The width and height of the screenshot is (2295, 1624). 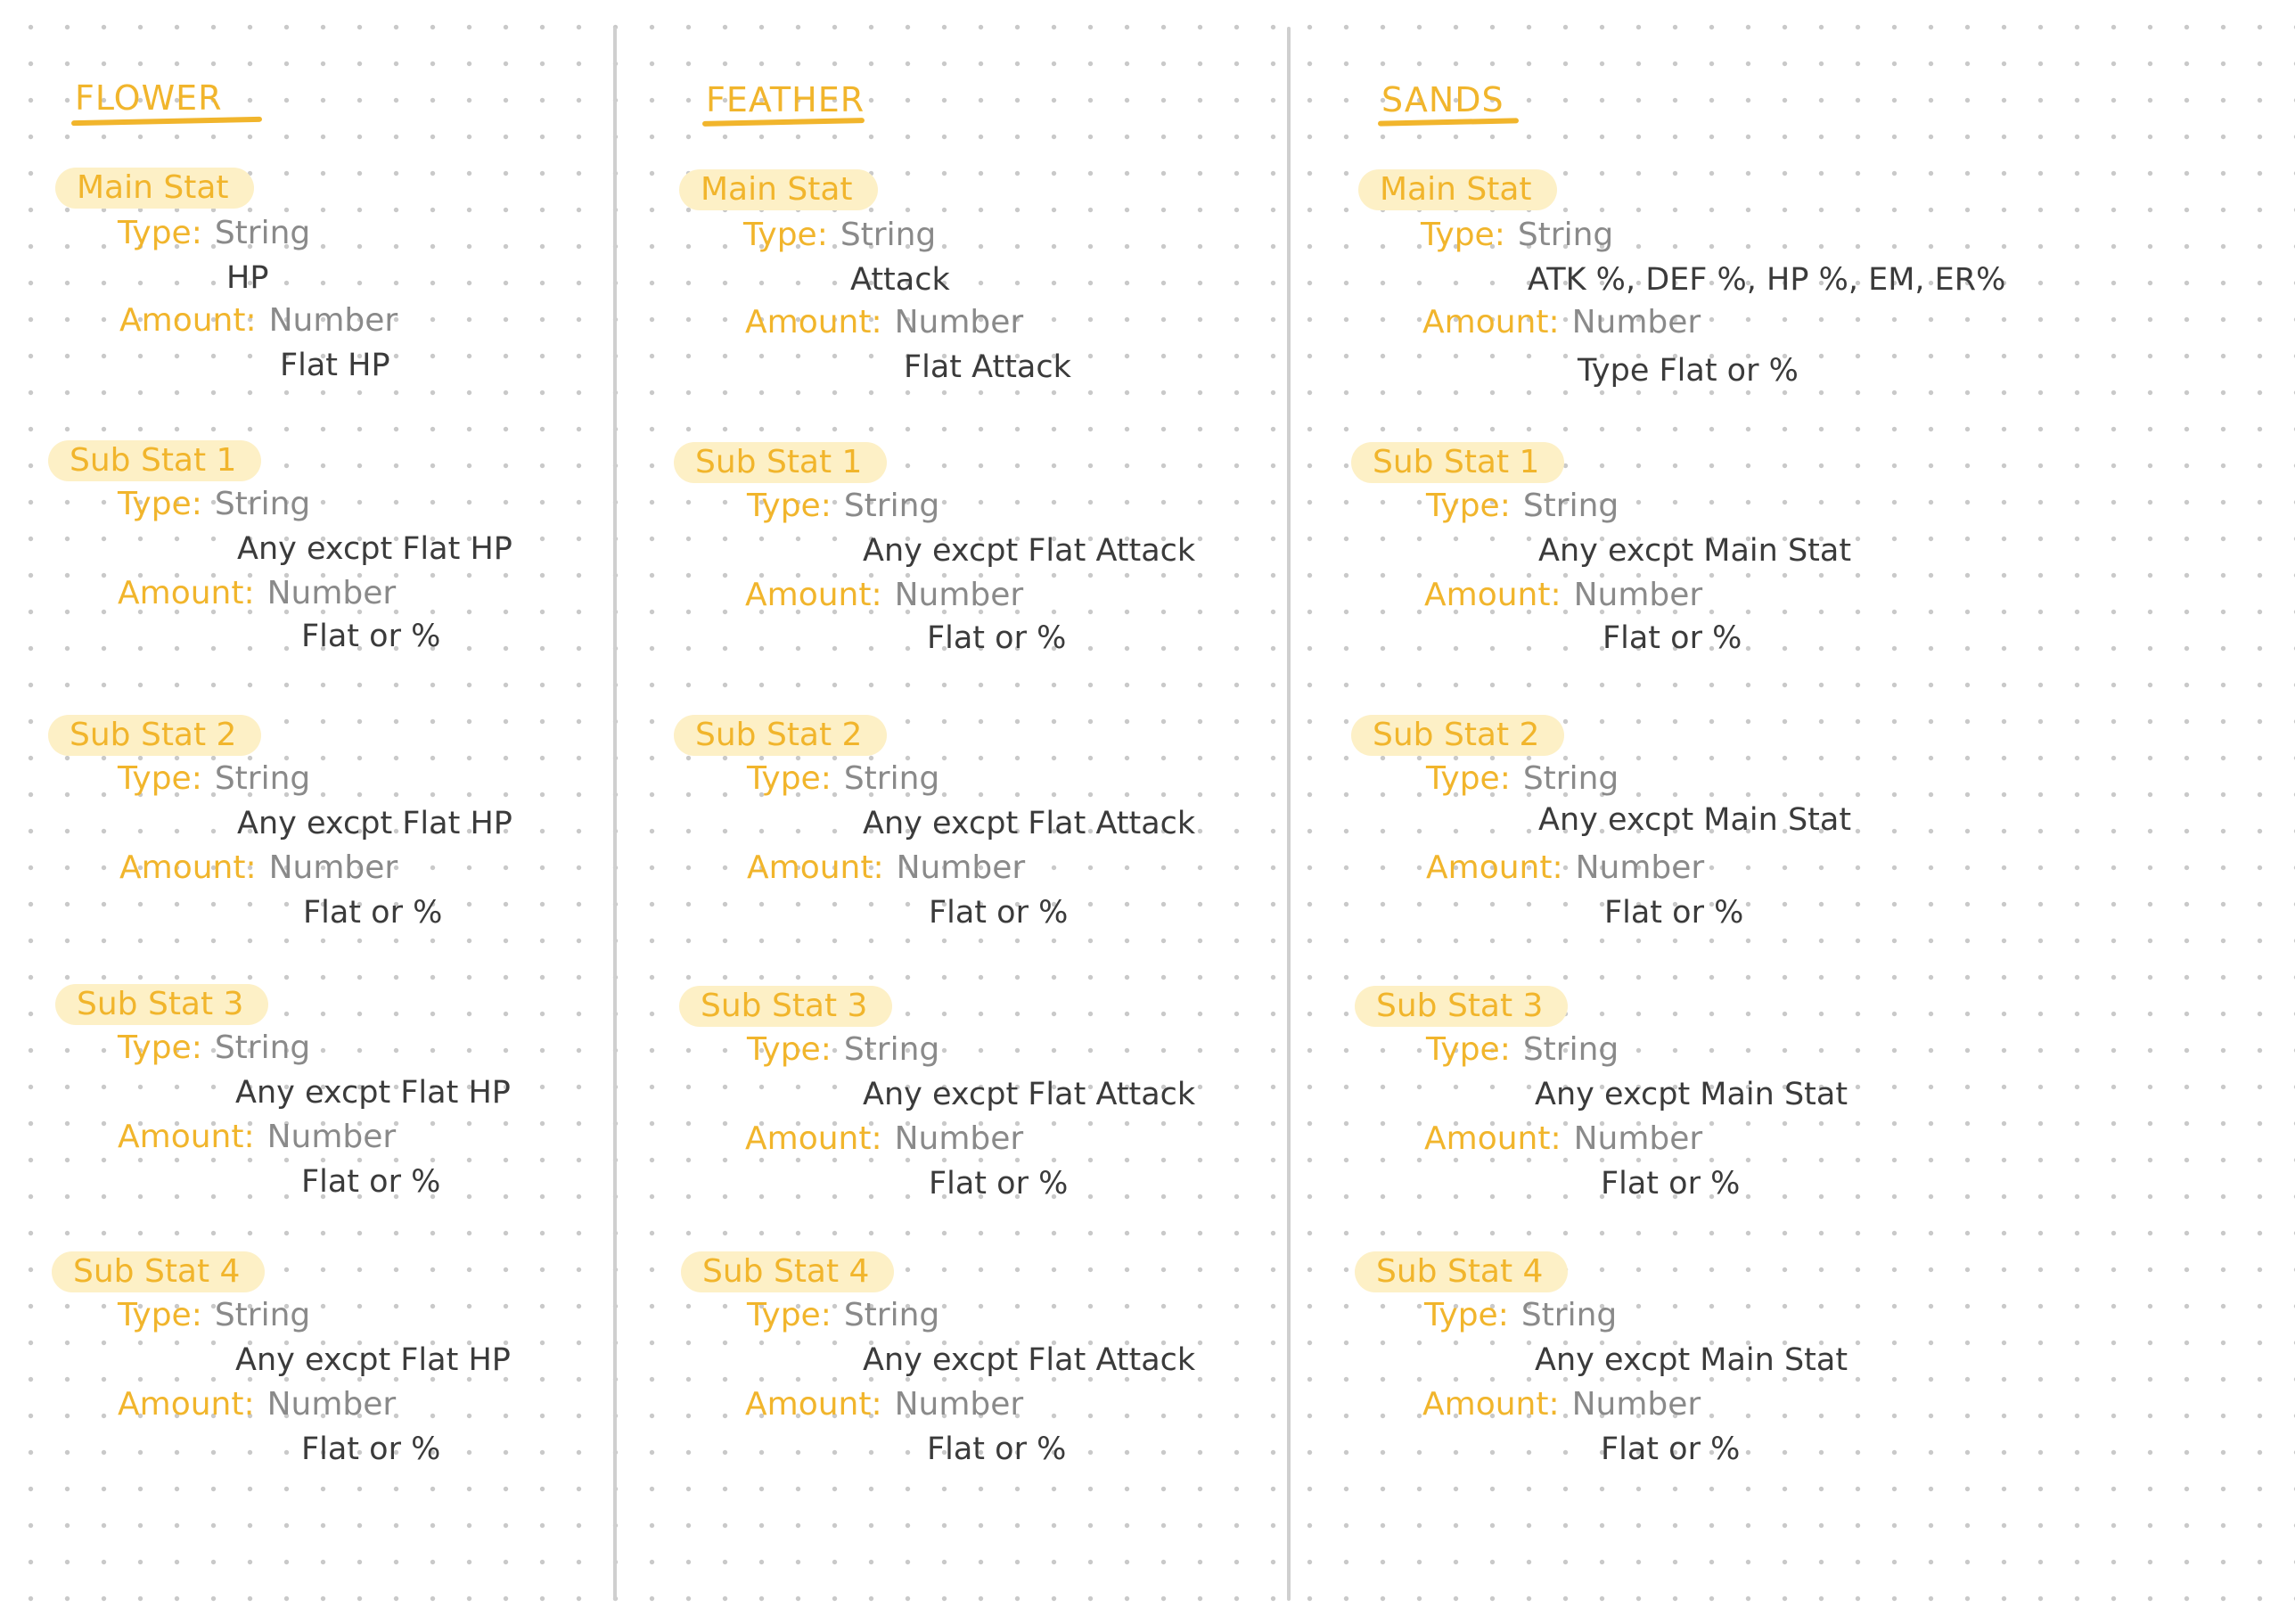 What do you see at coordinates (335, 365) in the screenshot?
I see `amount-detail: Flat HP` at bounding box center [335, 365].